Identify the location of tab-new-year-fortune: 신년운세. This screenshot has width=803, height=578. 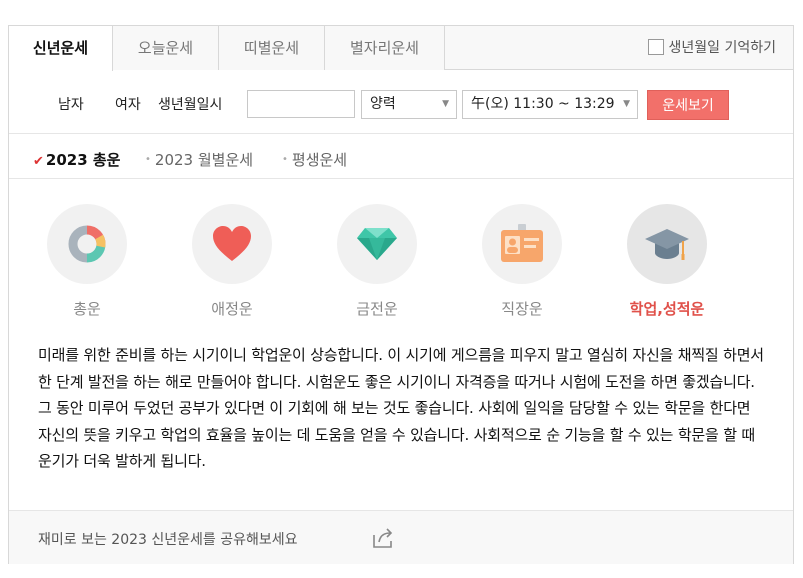
(61, 48).